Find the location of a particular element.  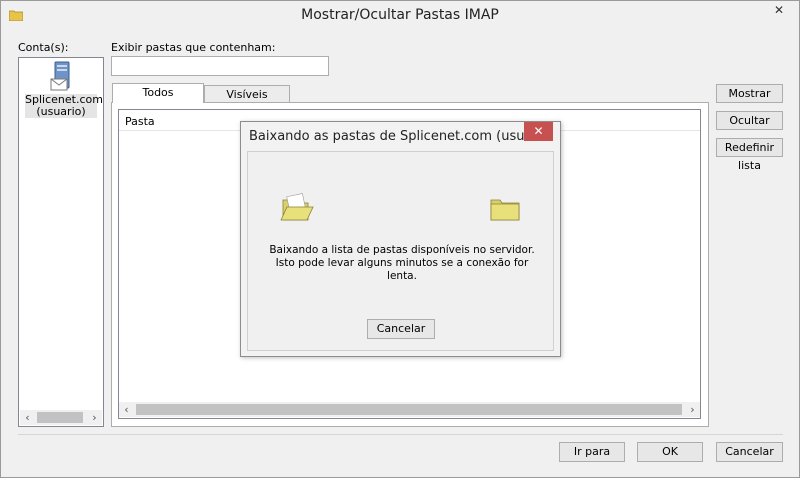

accounts-scrollbar: ‹ › is located at coordinates (61, 417).